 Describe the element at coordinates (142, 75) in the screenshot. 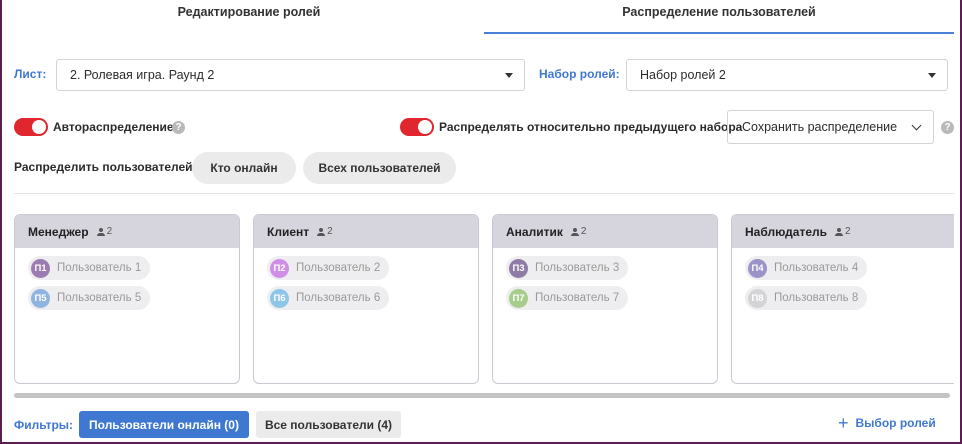

I see `sheet-select-value: 2. Ролевая игра. Раунд 2` at that location.